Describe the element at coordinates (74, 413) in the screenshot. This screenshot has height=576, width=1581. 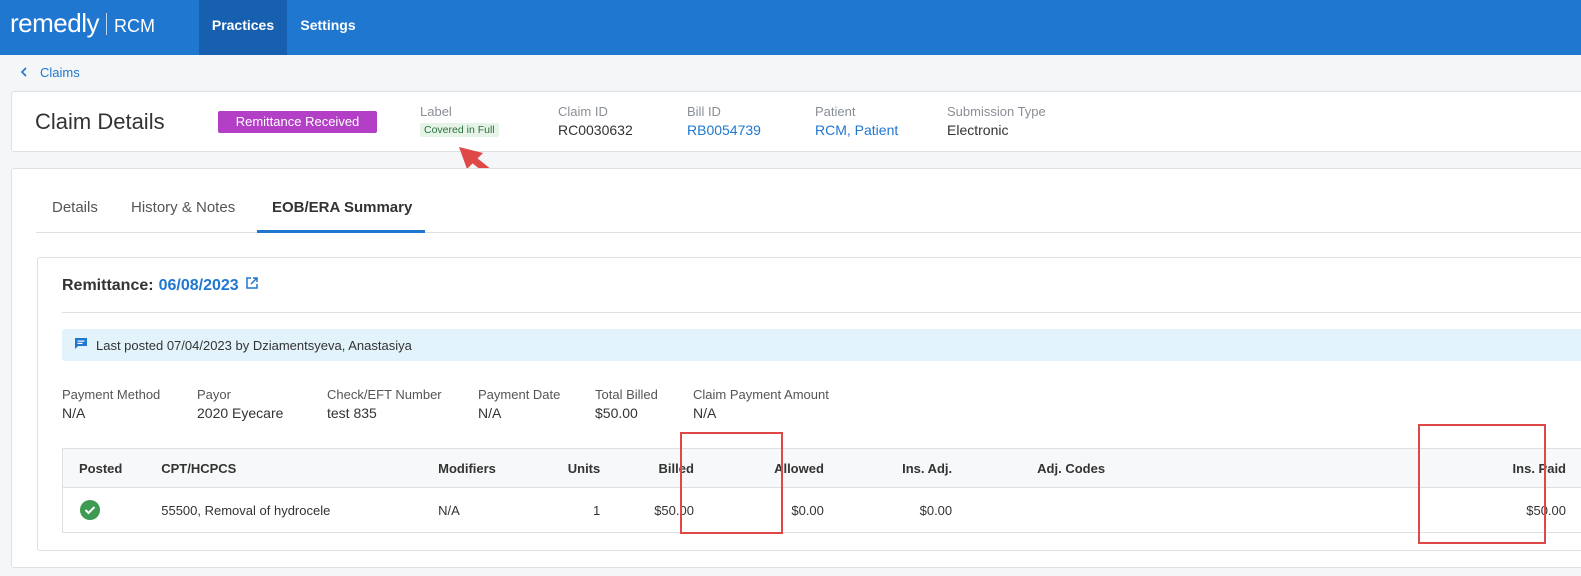
I see `payment-method-value: N/A` at that location.